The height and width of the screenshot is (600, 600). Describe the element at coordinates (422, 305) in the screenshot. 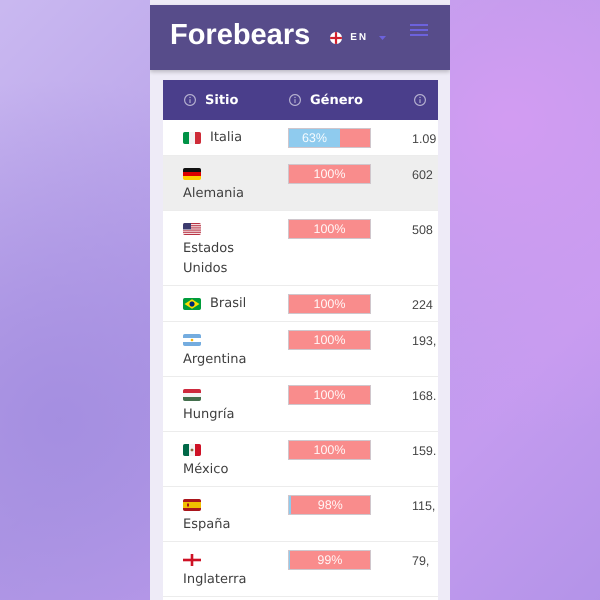

I see `number-value: 224` at that location.